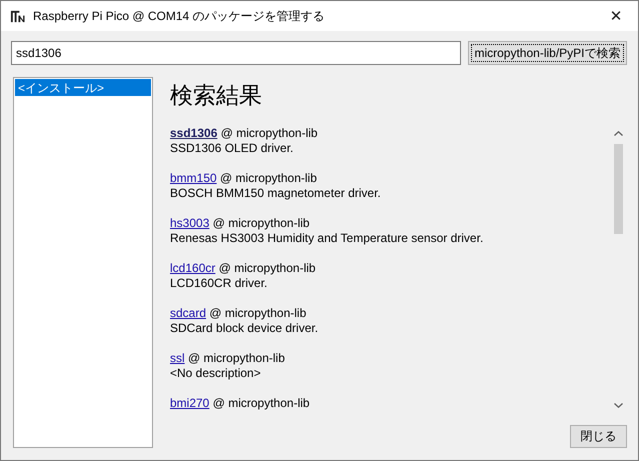 This screenshot has height=461, width=639. I want to click on package-link: ssl, so click(177, 358).